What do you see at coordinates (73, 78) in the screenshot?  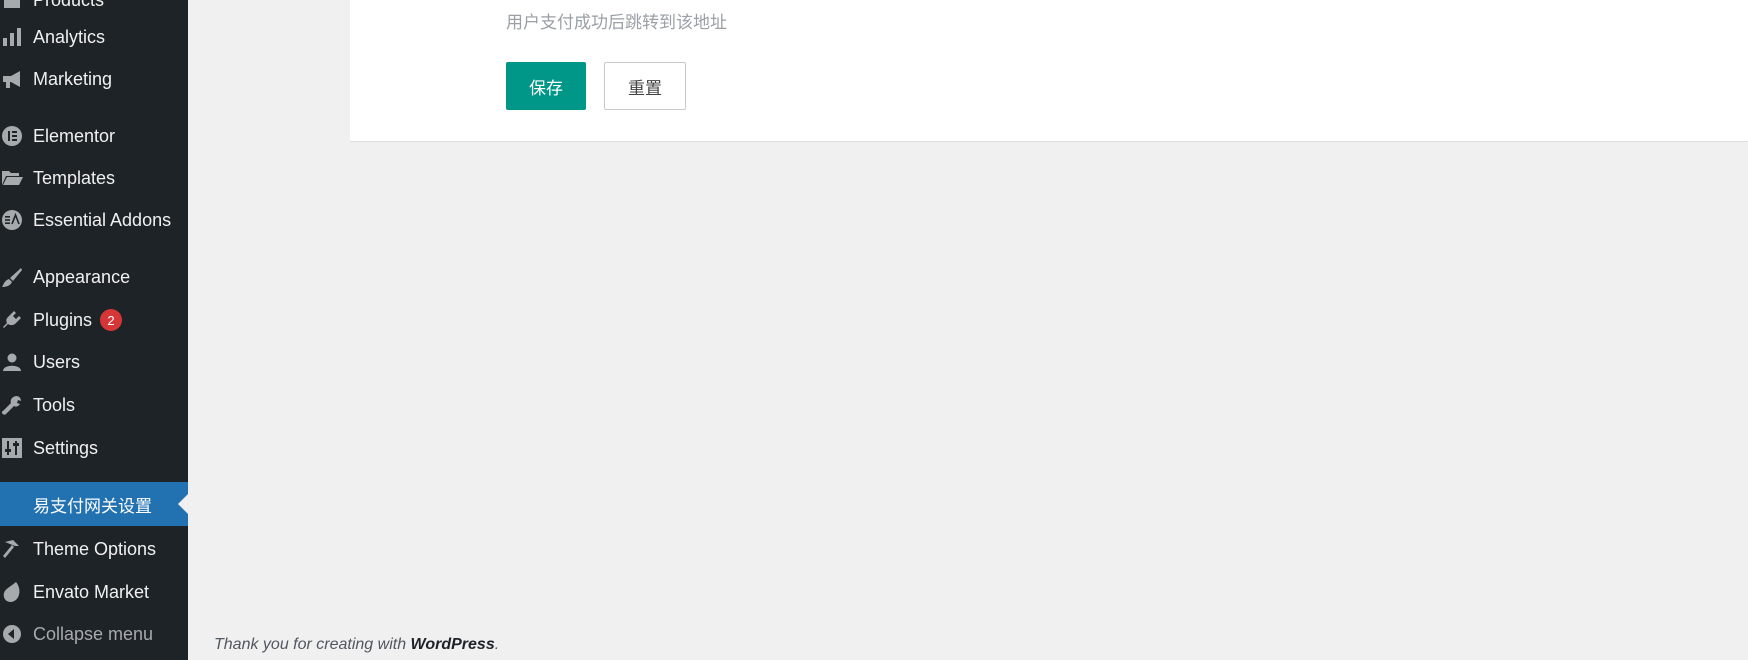 I see `sidebar-item-label: Marketing` at bounding box center [73, 78].